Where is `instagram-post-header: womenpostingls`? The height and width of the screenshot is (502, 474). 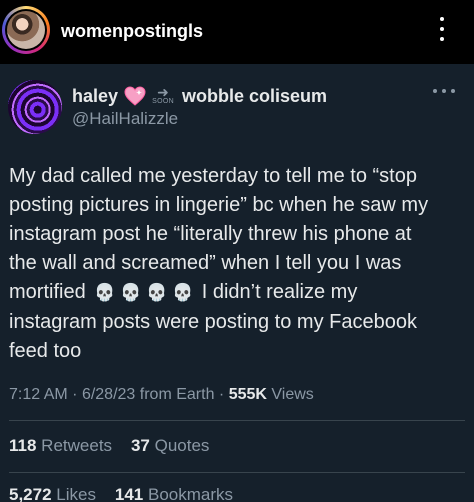
instagram-post-header: womenpostingls is located at coordinates (237, 32).